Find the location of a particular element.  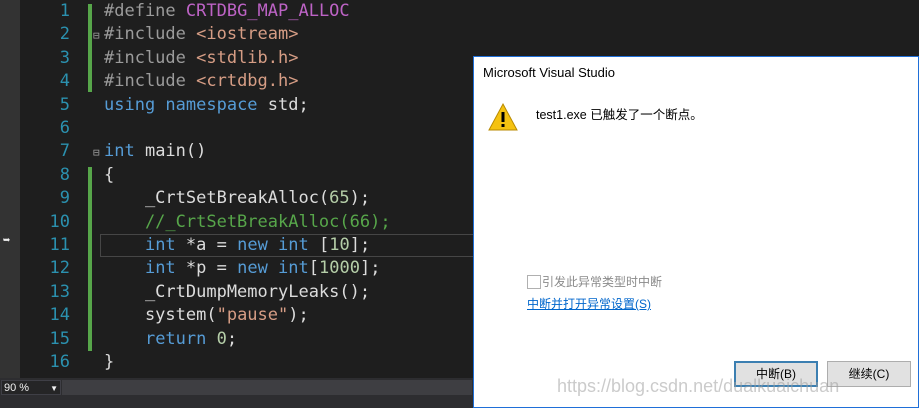

zoom-dropdown: 90 % ▼ is located at coordinates (31, 387).